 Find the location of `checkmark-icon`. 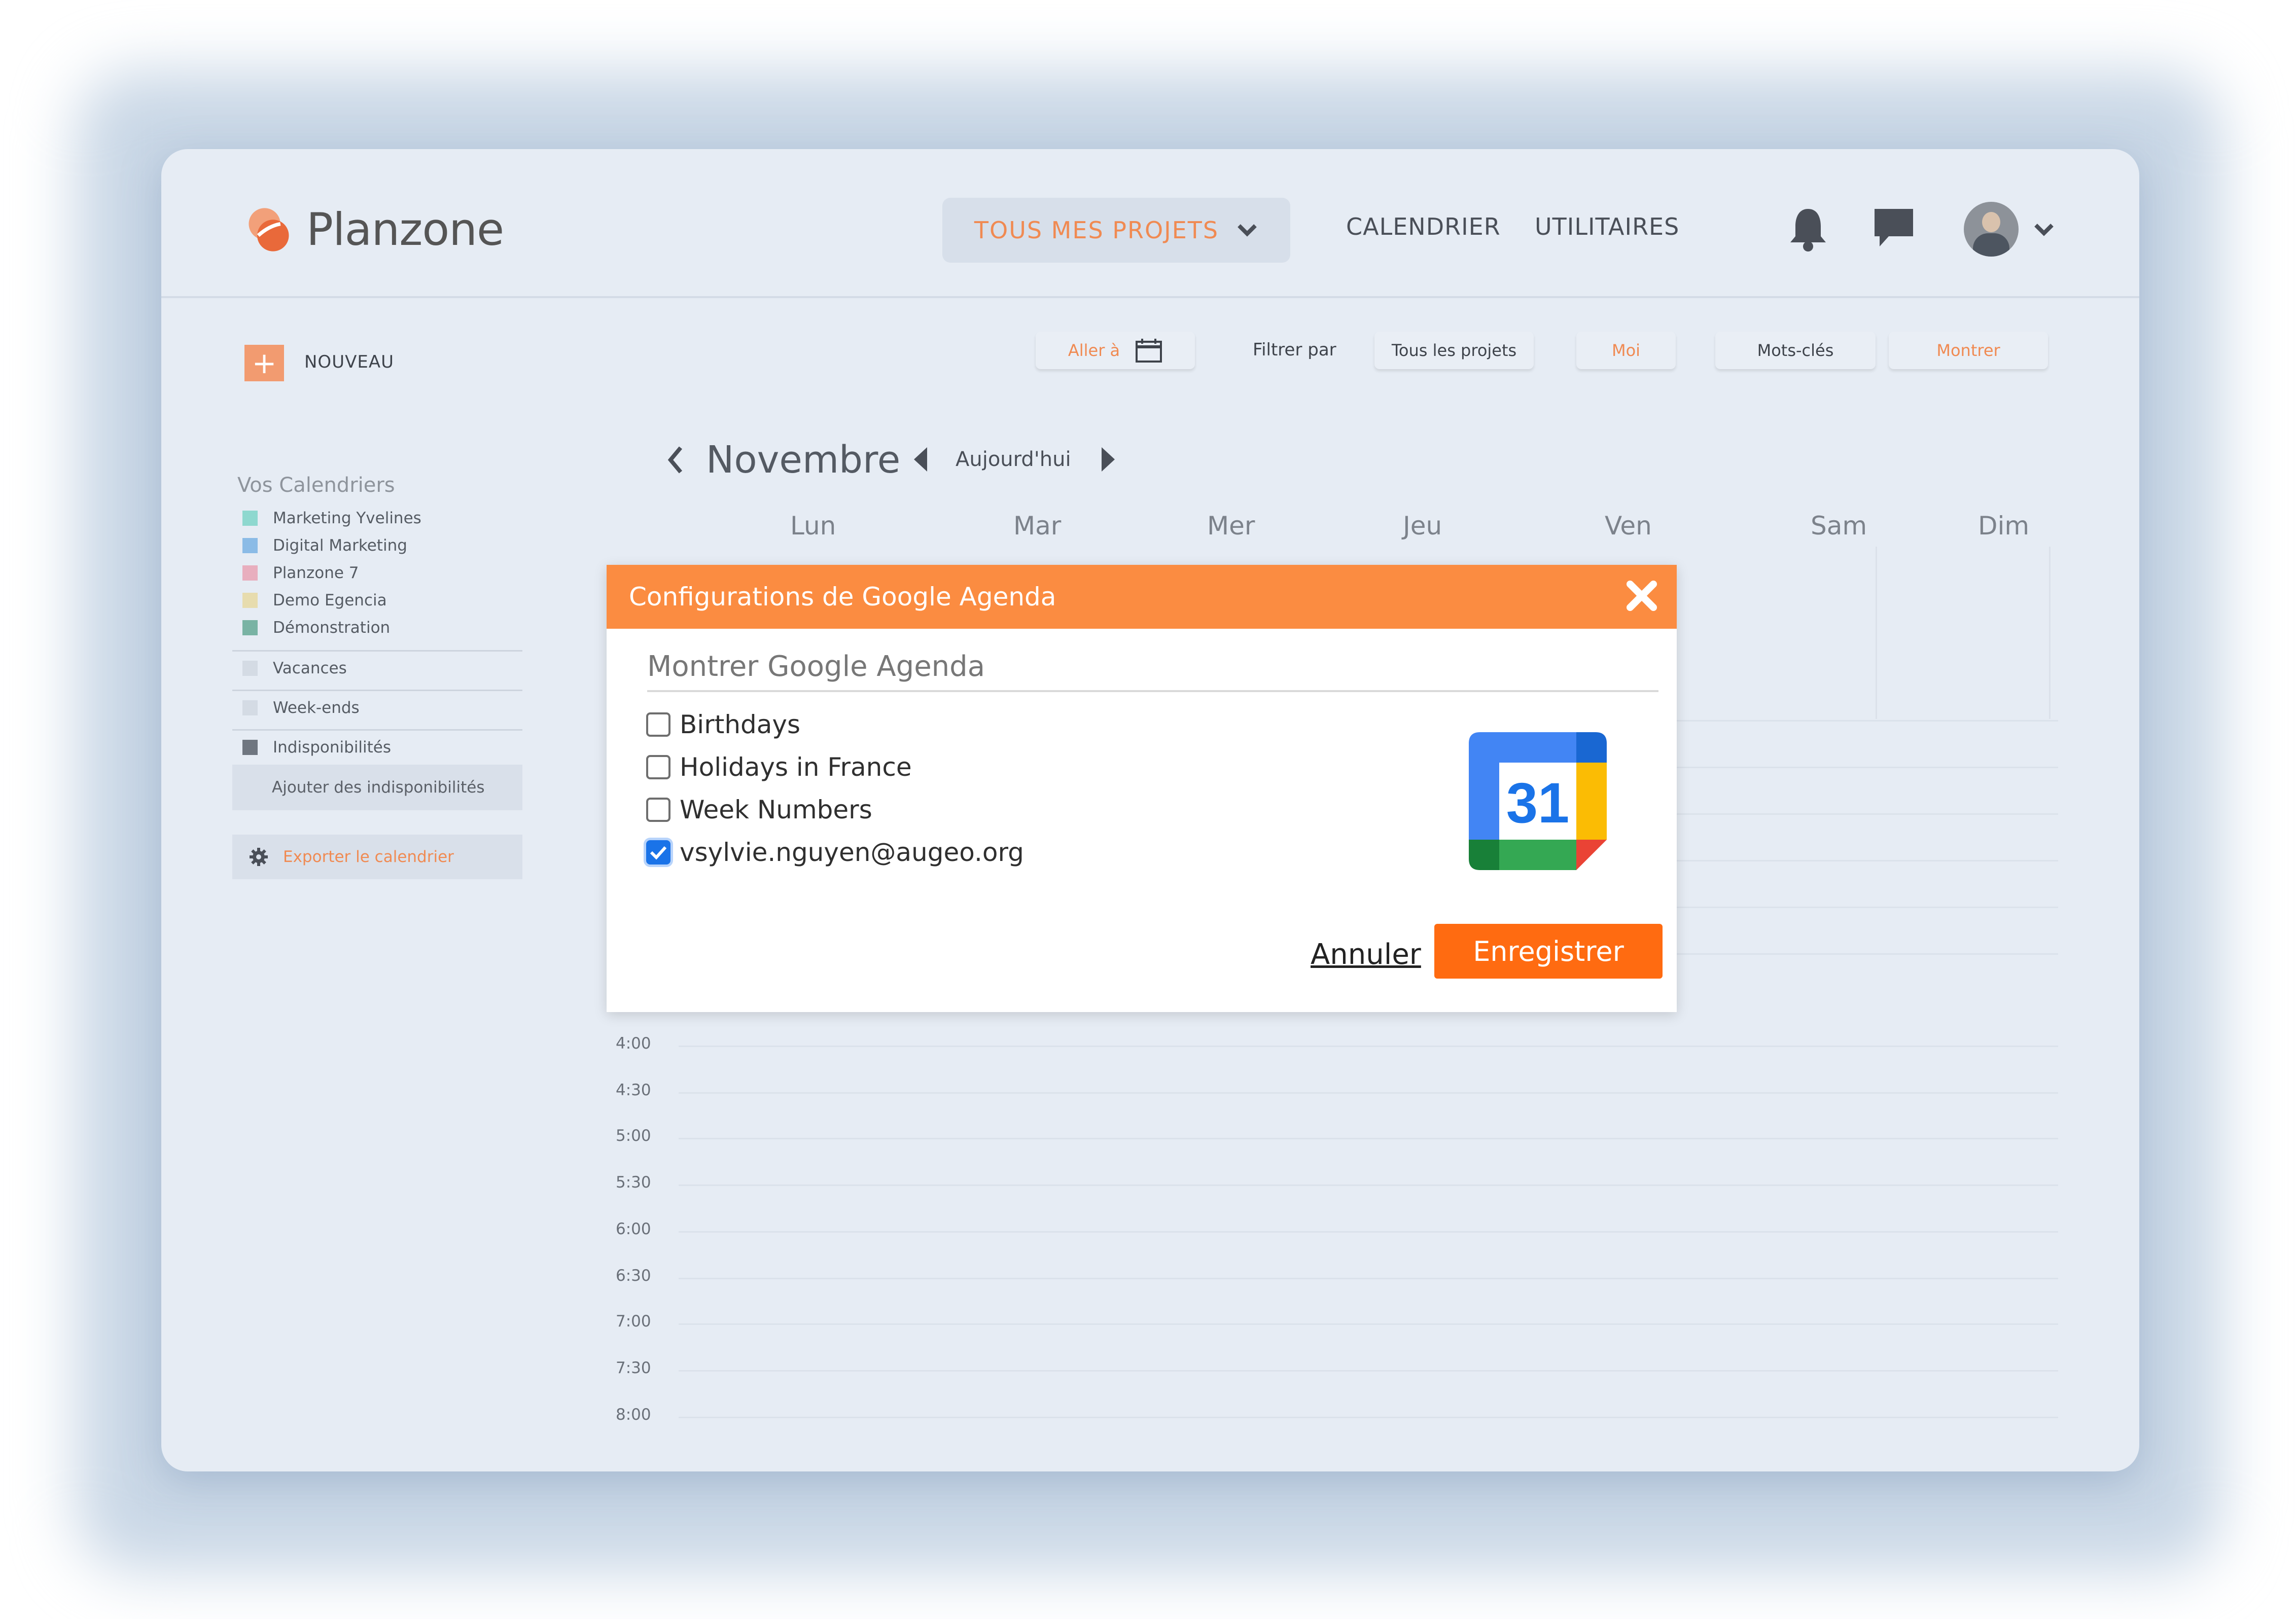

checkmark-icon is located at coordinates (658, 853).